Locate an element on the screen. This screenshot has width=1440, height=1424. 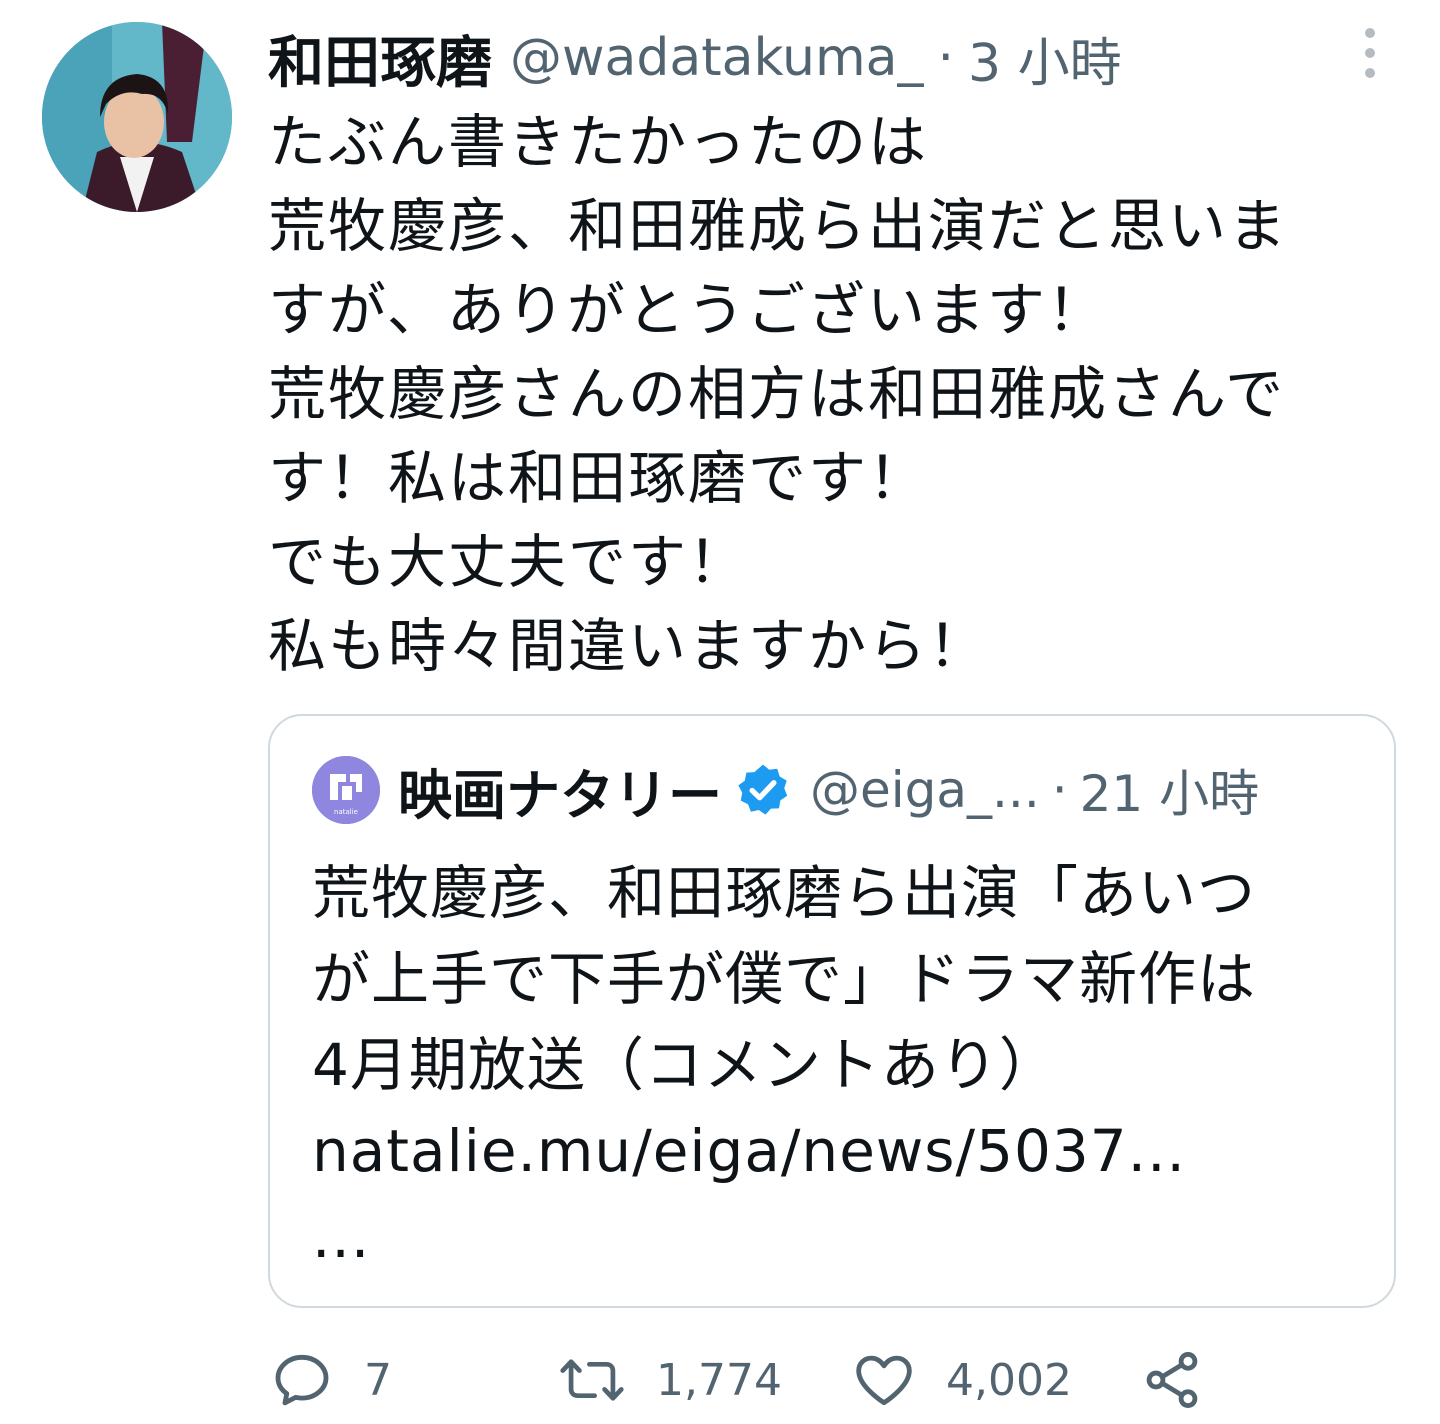
reply-icon is located at coordinates (302, 1380).